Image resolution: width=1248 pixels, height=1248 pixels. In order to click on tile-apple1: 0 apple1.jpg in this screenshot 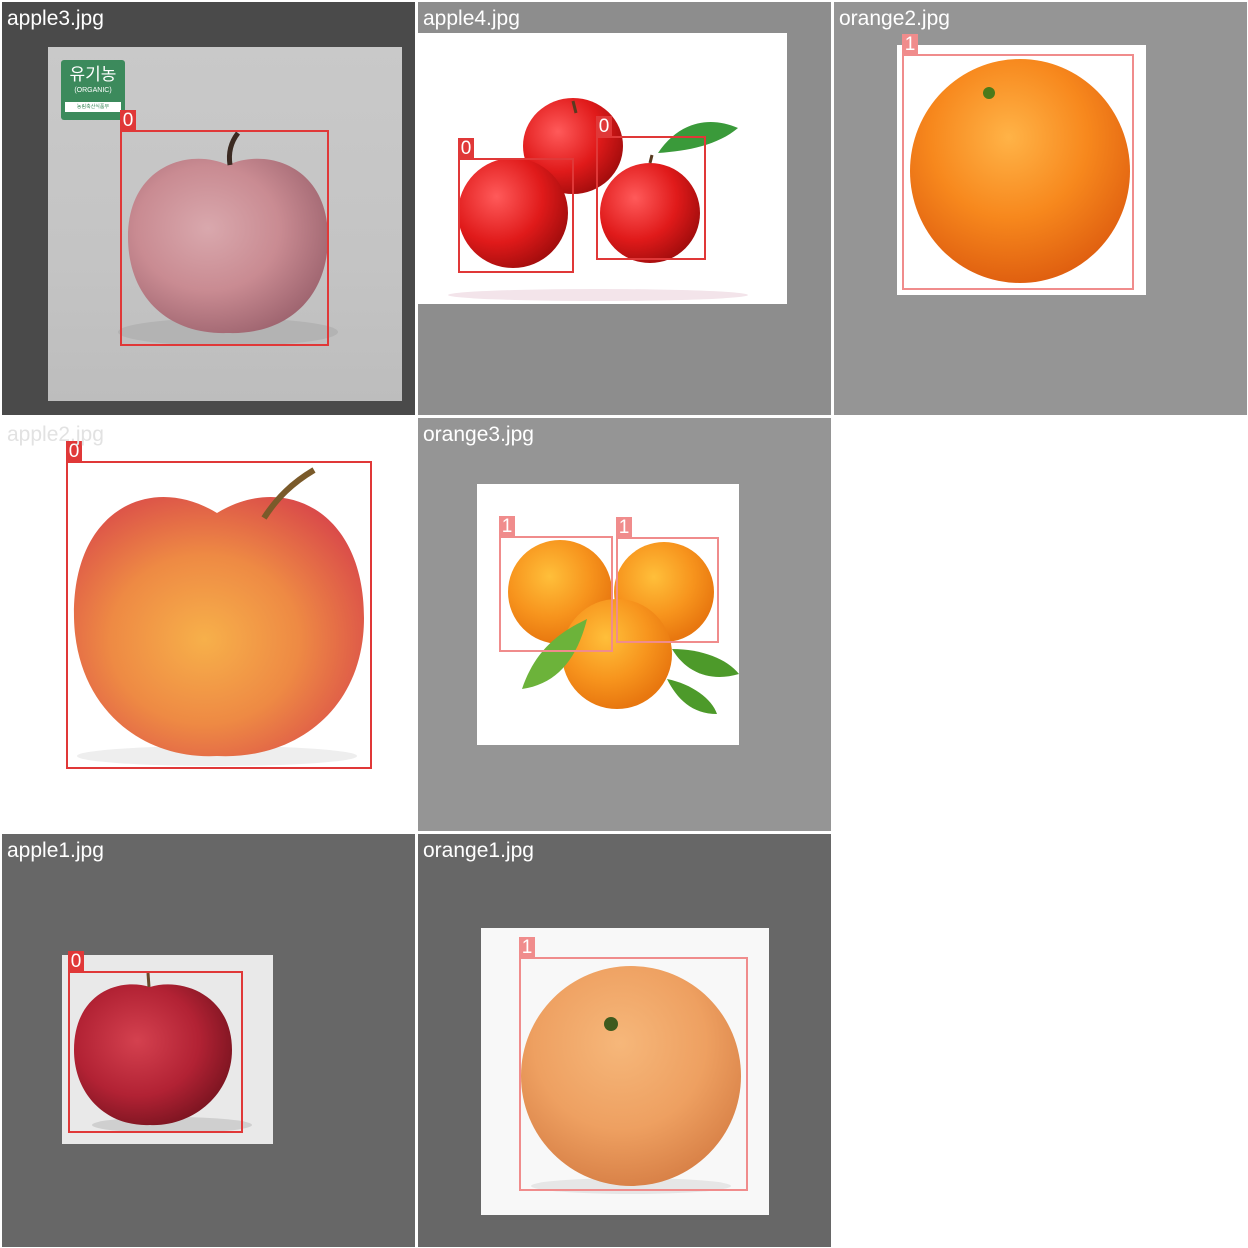, I will do `click(208, 1040)`.